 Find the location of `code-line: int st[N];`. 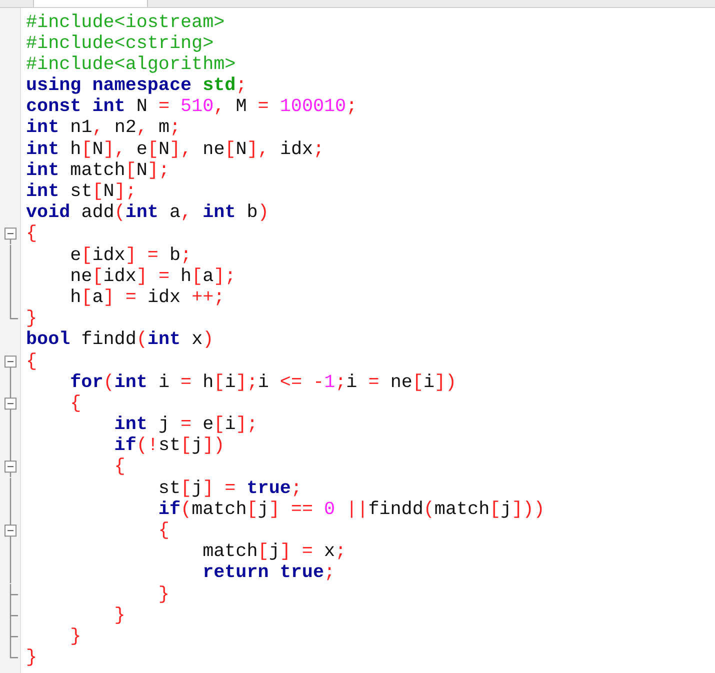

code-line: int st[N]; is located at coordinates (81, 191).